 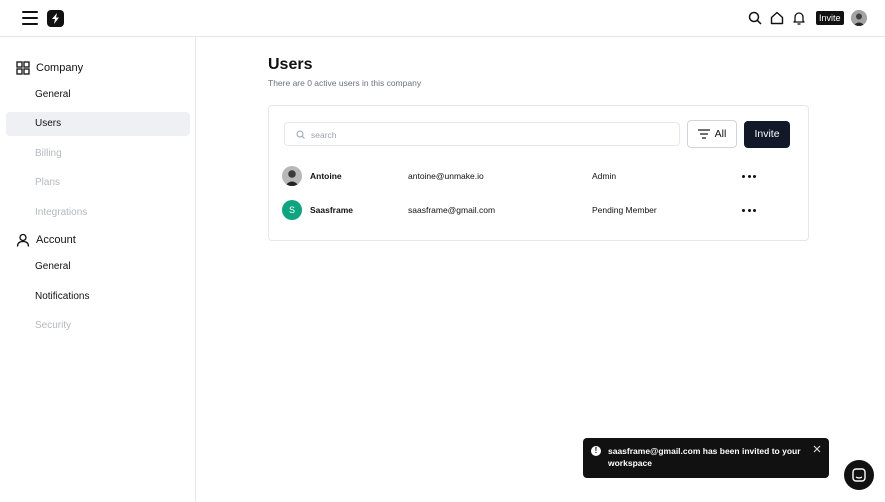 I want to click on user-email: saasframe@gmail.com, so click(x=452, y=210).